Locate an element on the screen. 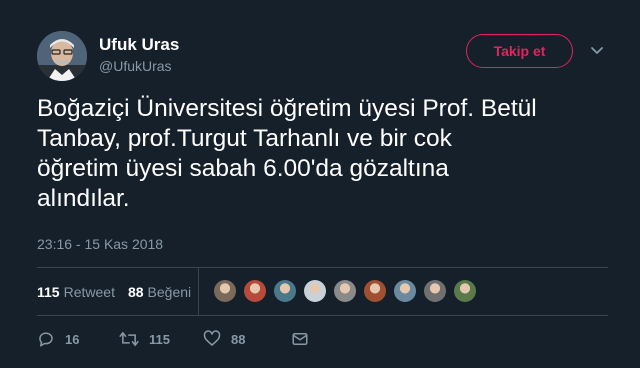 The height and width of the screenshot is (368, 640). retweets-count: 115 is located at coordinates (48, 292).